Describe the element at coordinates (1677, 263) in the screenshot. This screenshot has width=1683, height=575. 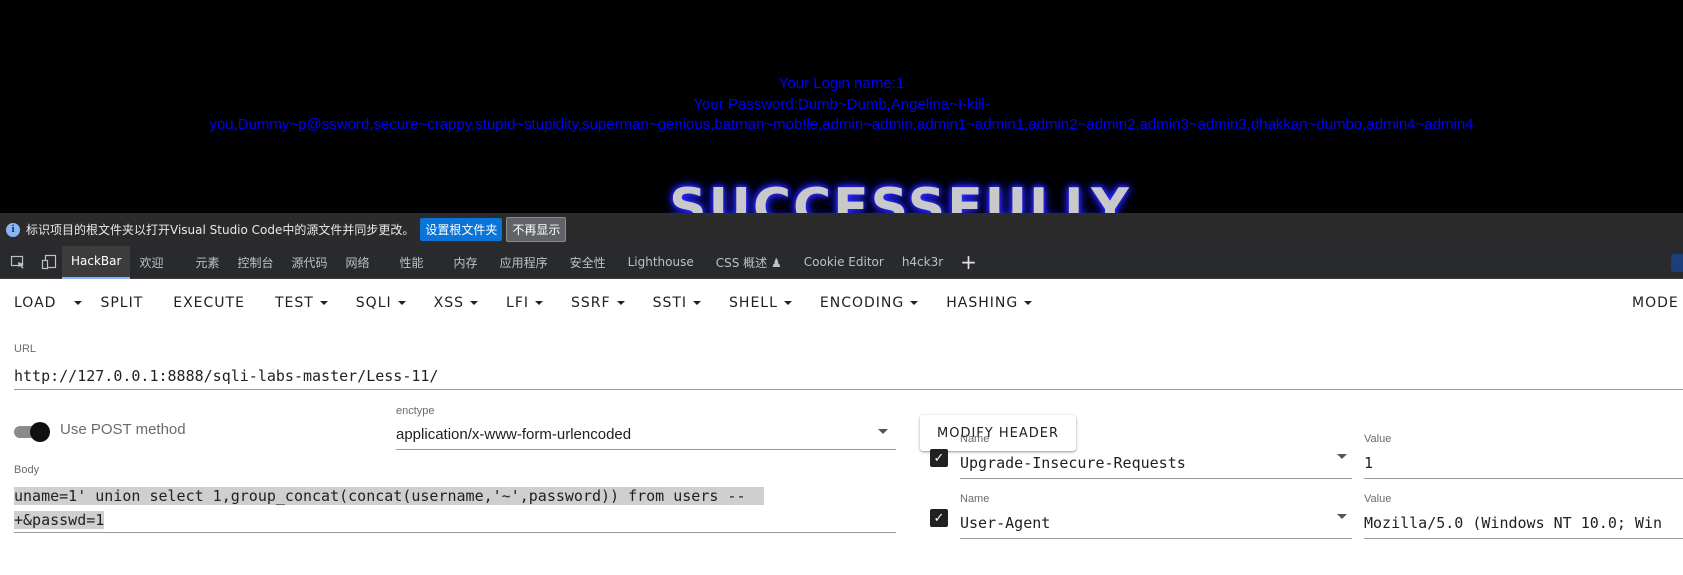
I see `feedback-icon` at that location.